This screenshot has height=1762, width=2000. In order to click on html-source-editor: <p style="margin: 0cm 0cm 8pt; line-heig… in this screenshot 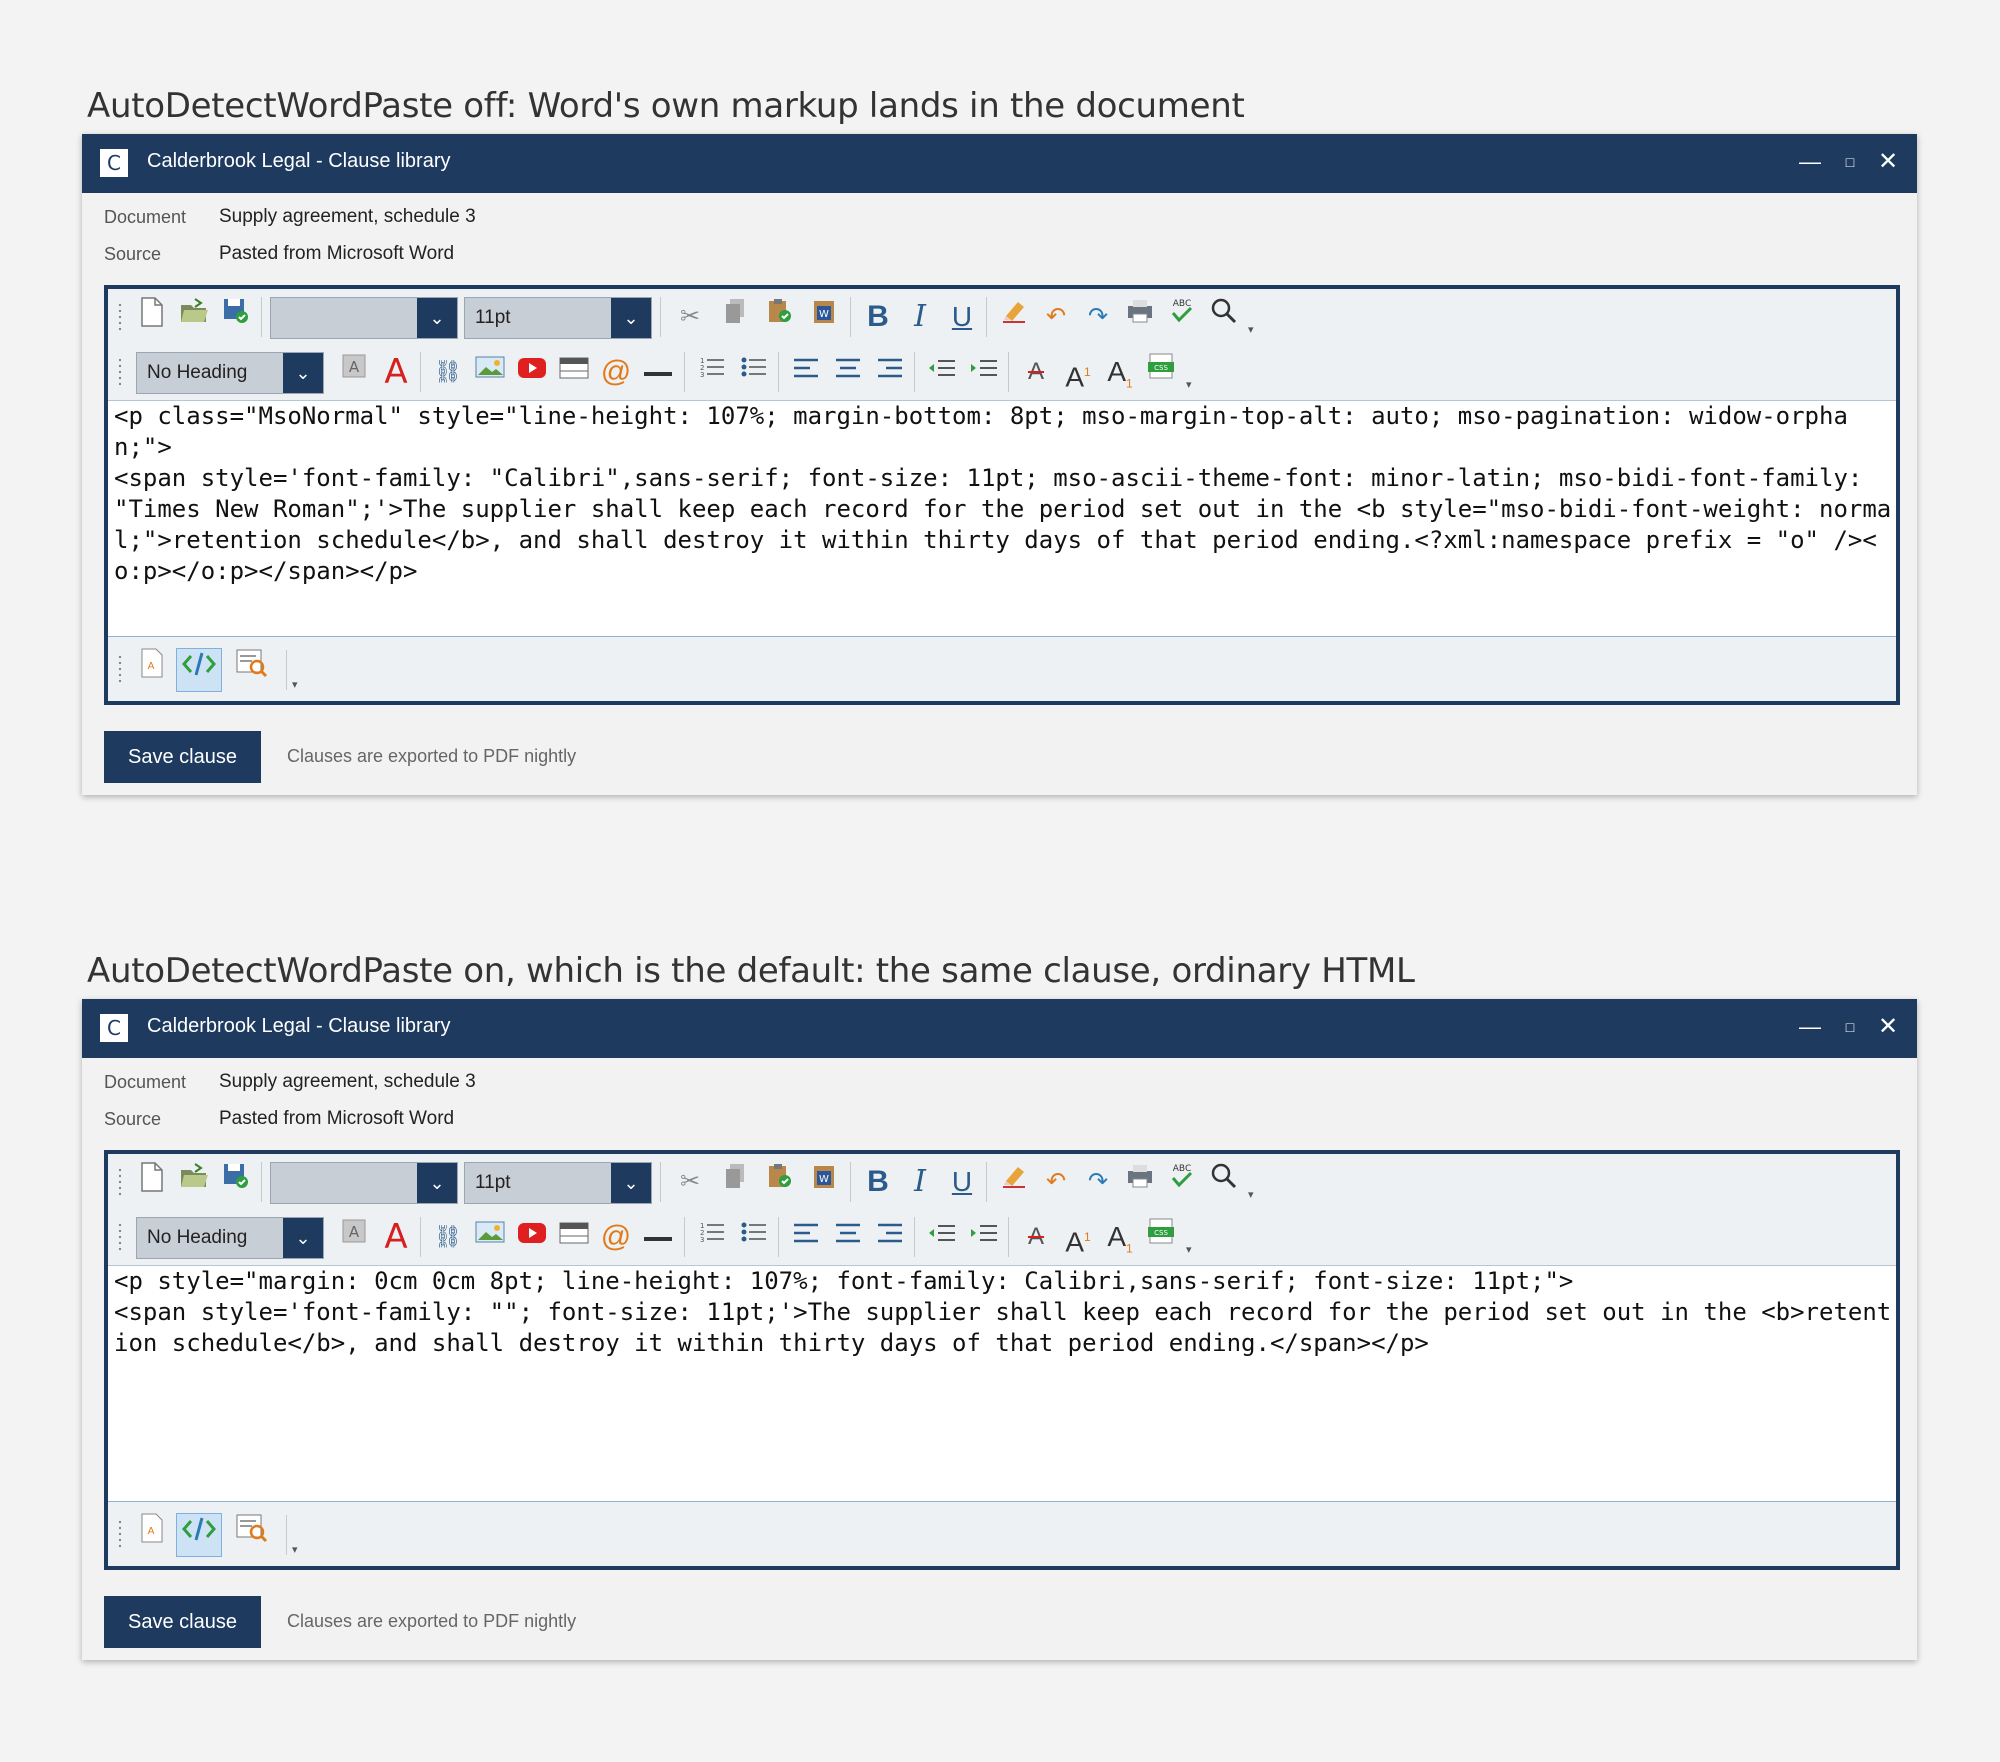, I will do `click(1002, 1384)`.